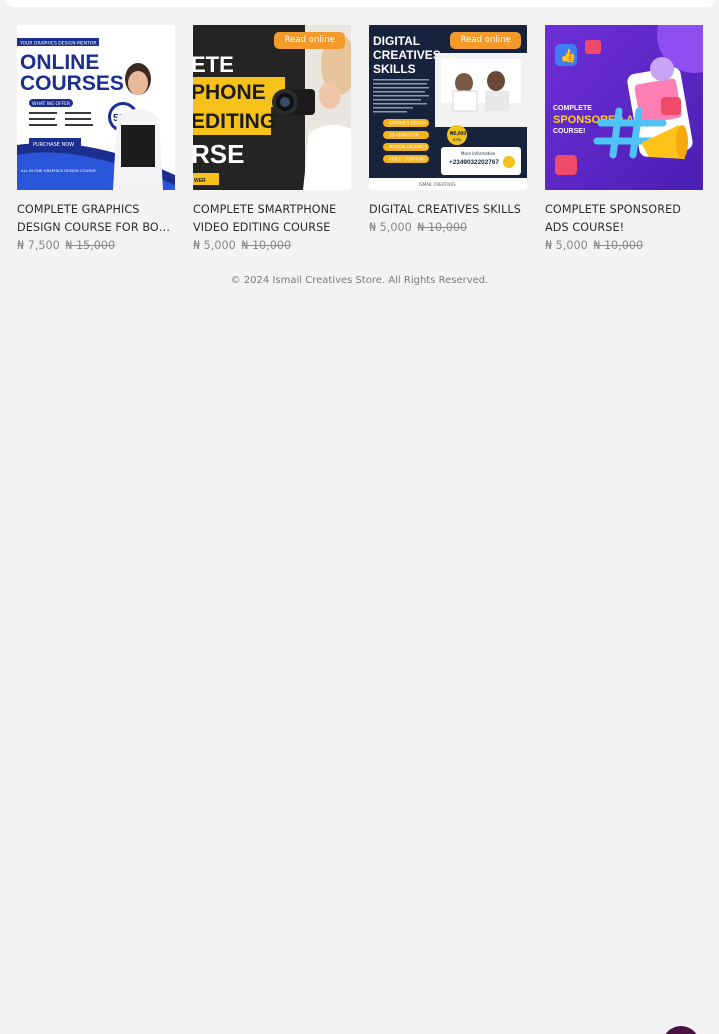  Describe the element at coordinates (218, 154) in the screenshot. I see `svg-text: RSE` at that location.